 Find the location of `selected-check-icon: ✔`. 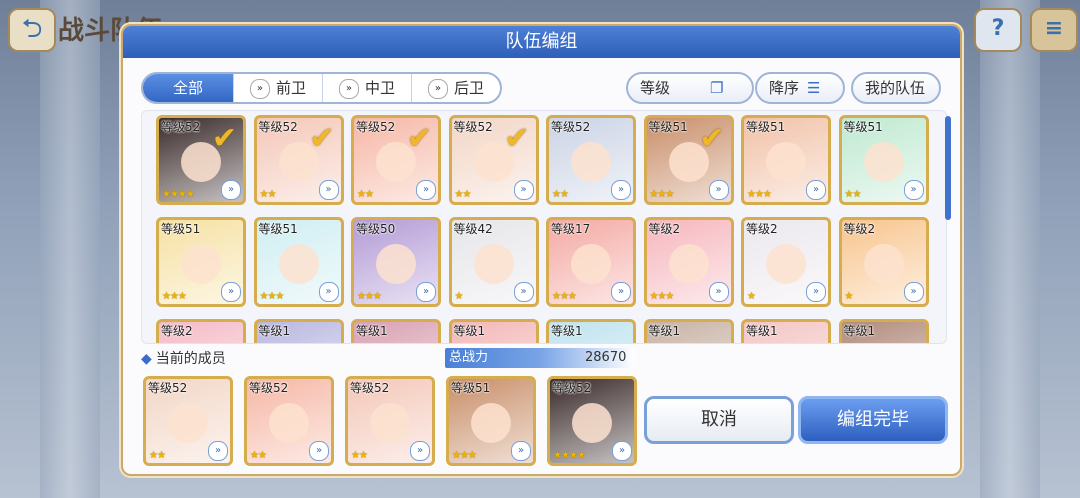

selected-check-icon: ✔ is located at coordinates (517, 138).